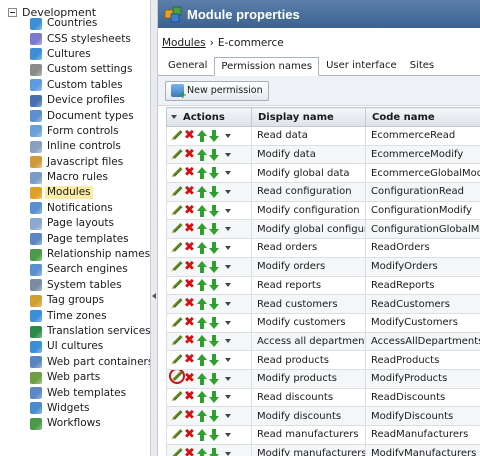 The height and width of the screenshot is (456, 480). Describe the element at coordinates (90, 269) in the screenshot. I see `tree-item-search-engines: Search engines` at that location.